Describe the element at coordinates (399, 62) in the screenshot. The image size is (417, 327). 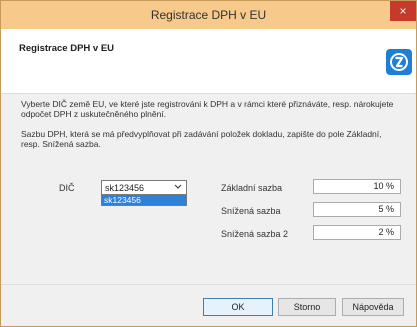
I see `app-logo-icon` at that location.